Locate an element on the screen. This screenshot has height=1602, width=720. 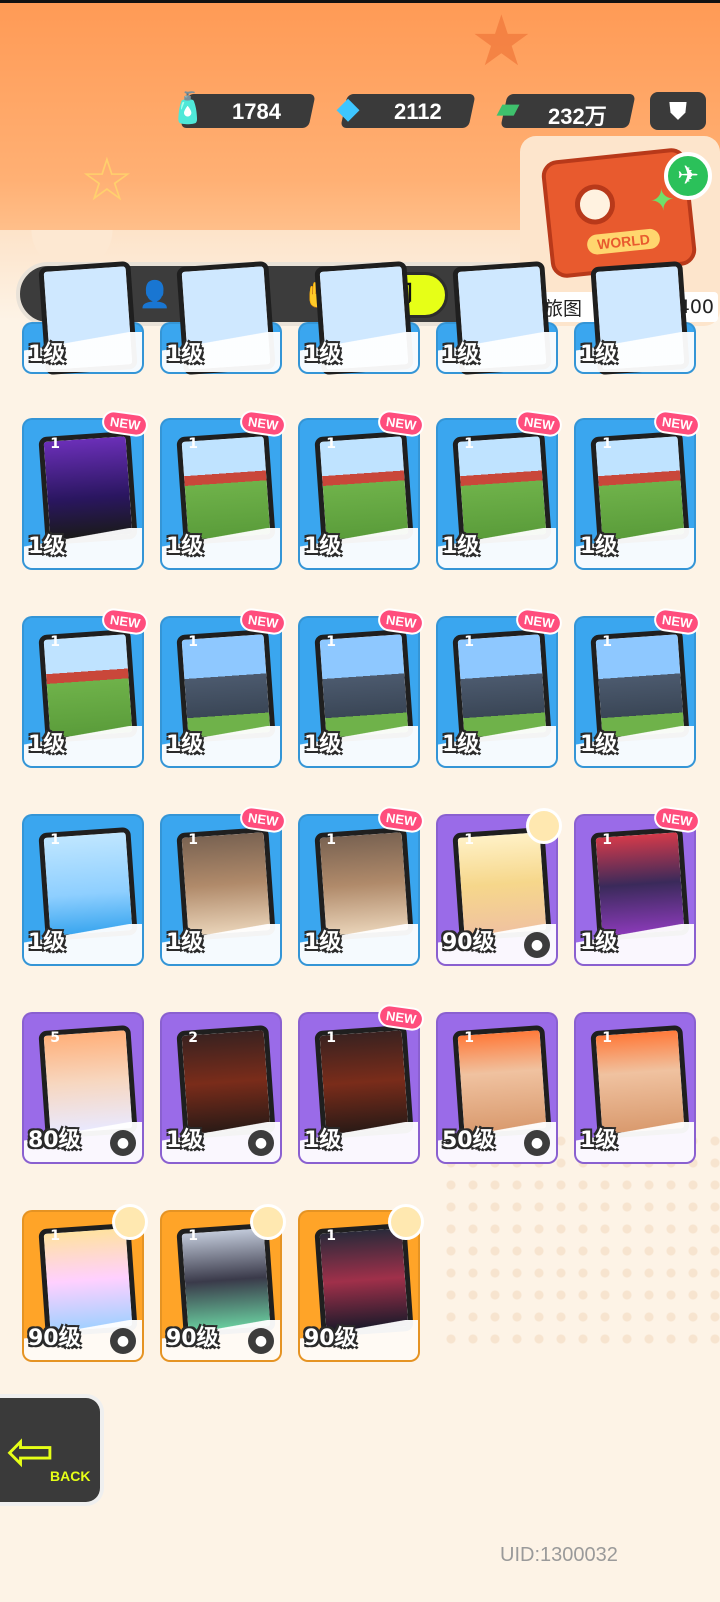
back-arrow-icon: ⇦ is located at coordinates (30, 1451).